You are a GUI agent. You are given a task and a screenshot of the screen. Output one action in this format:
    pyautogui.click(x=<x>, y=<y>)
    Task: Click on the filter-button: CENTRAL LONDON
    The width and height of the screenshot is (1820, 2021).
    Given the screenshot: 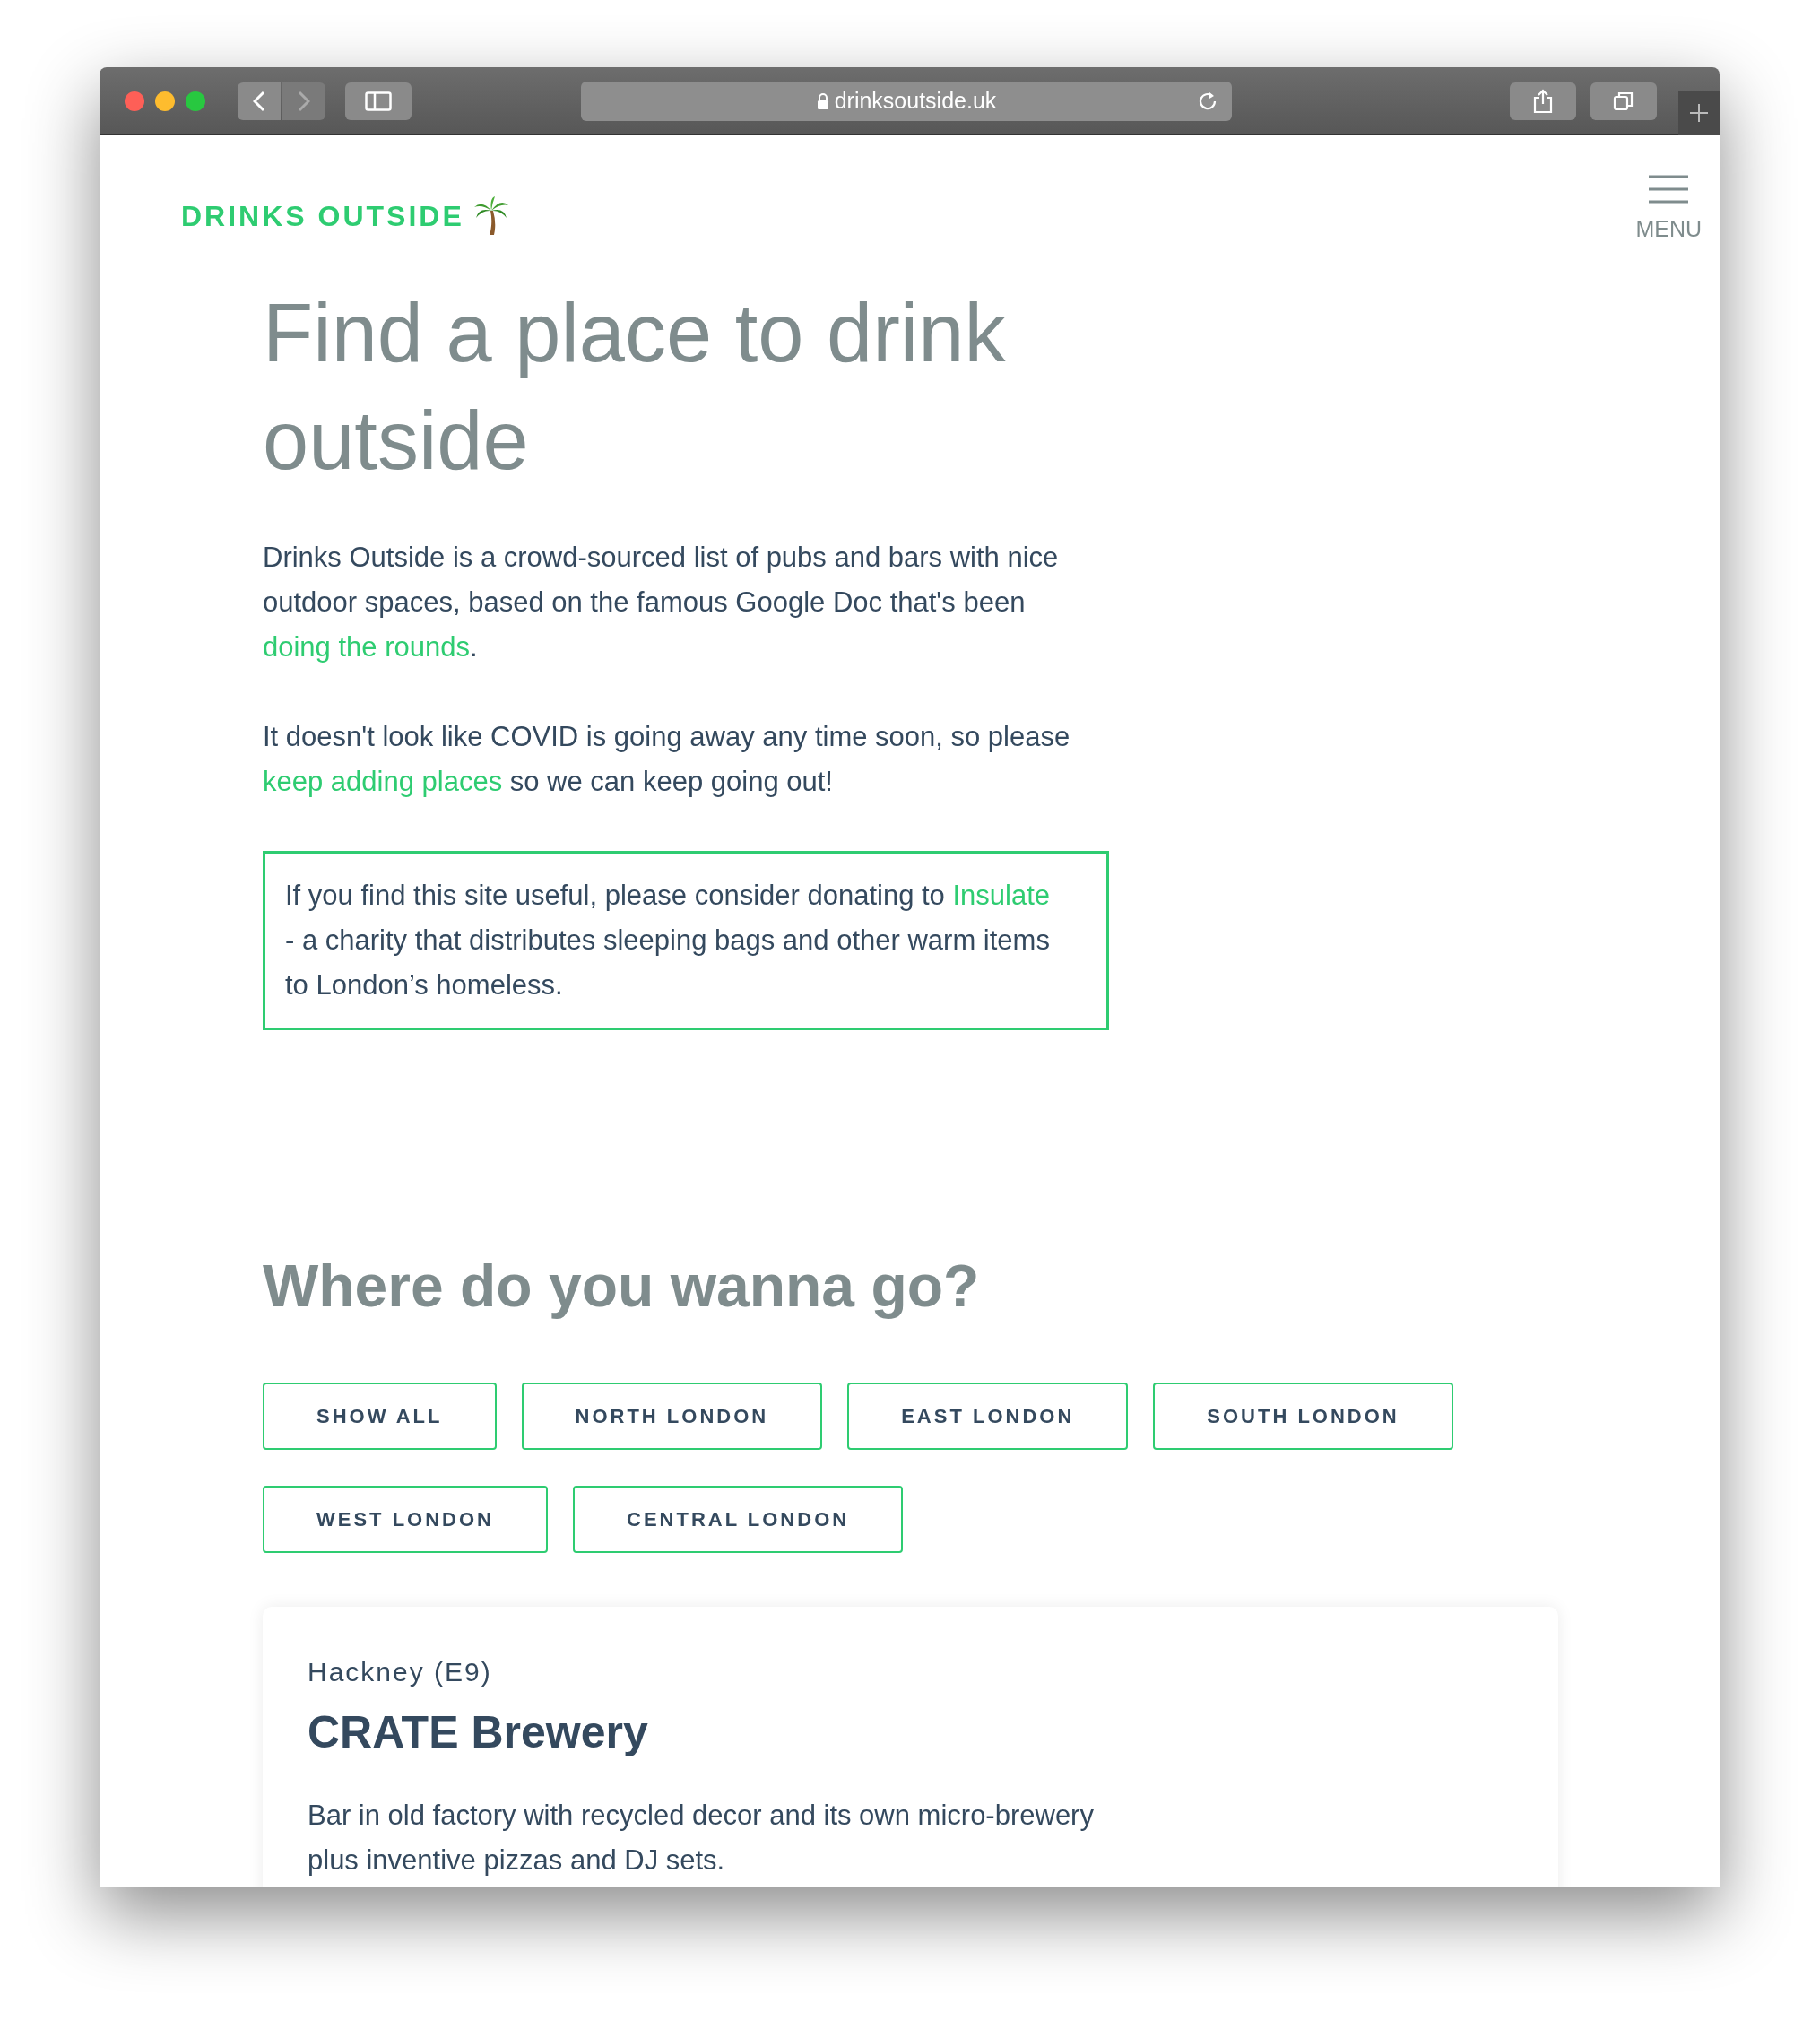 What is the action you would take?
    pyautogui.click(x=738, y=1519)
    